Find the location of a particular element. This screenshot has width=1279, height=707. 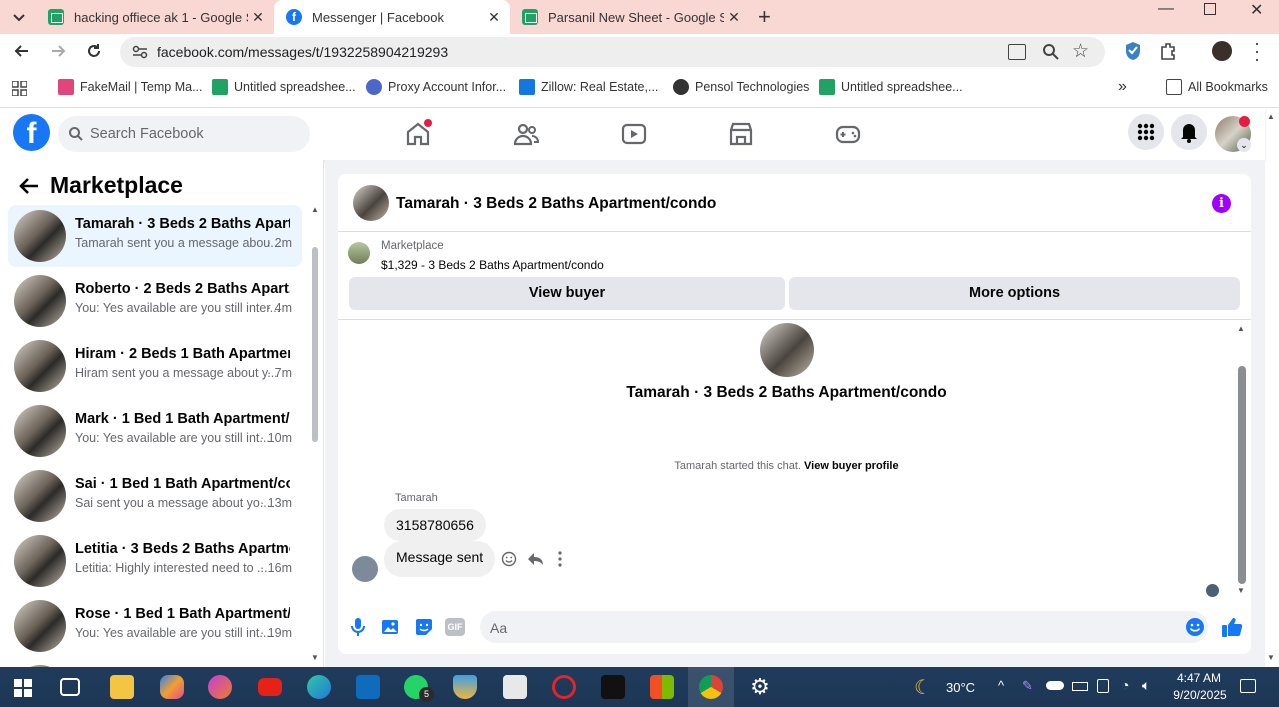

tab-parsanil-sheet: Parsanil New Sheet - Google Sh ✕ is located at coordinates (630, 17).